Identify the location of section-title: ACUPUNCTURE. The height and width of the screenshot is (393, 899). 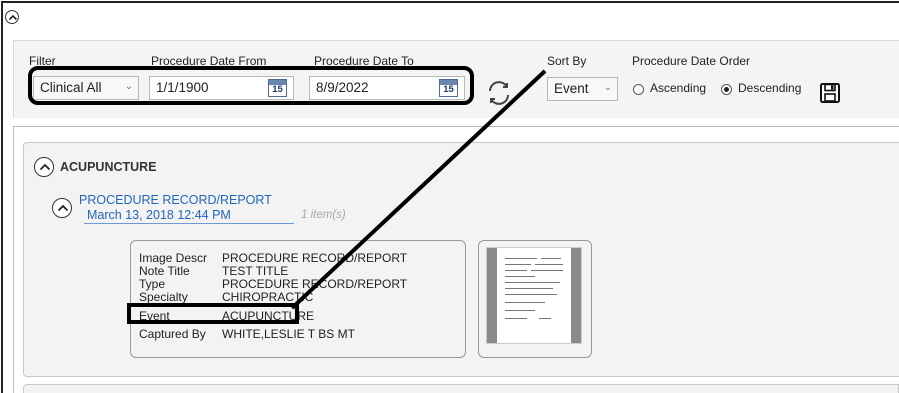
(108, 167).